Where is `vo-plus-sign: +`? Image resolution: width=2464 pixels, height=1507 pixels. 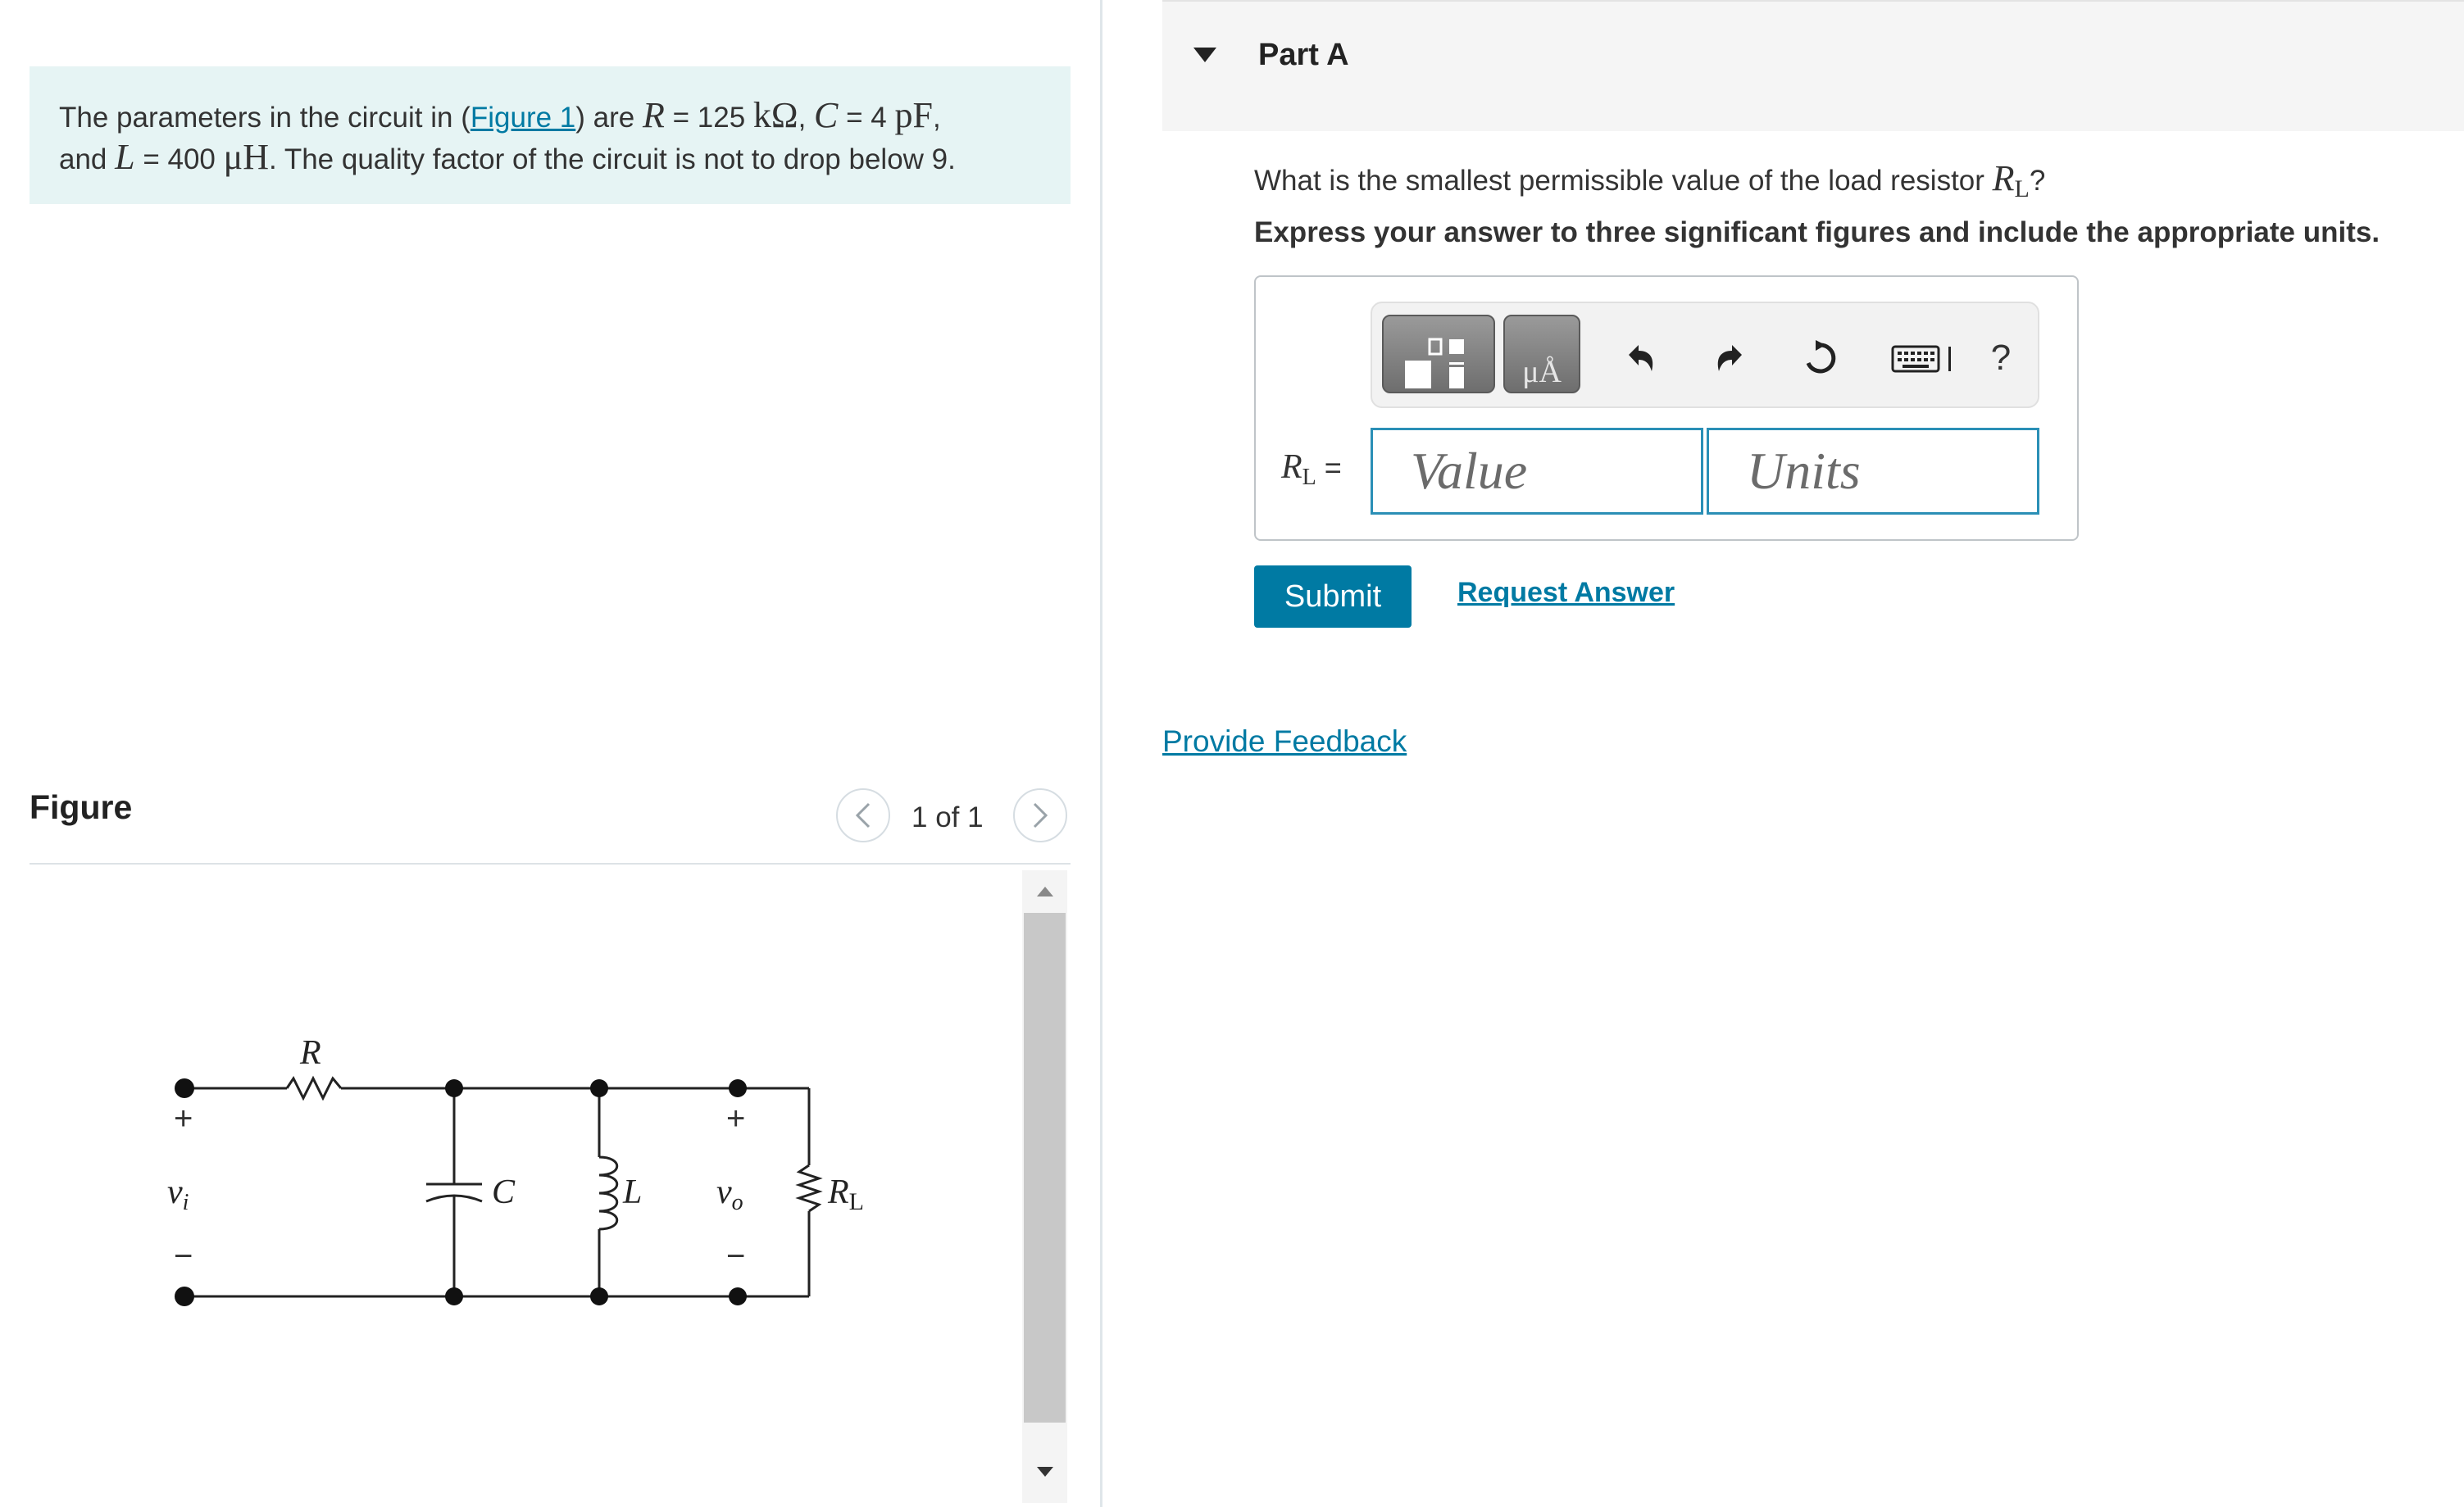
vo-plus-sign: + is located at coordinates (735, 1119).